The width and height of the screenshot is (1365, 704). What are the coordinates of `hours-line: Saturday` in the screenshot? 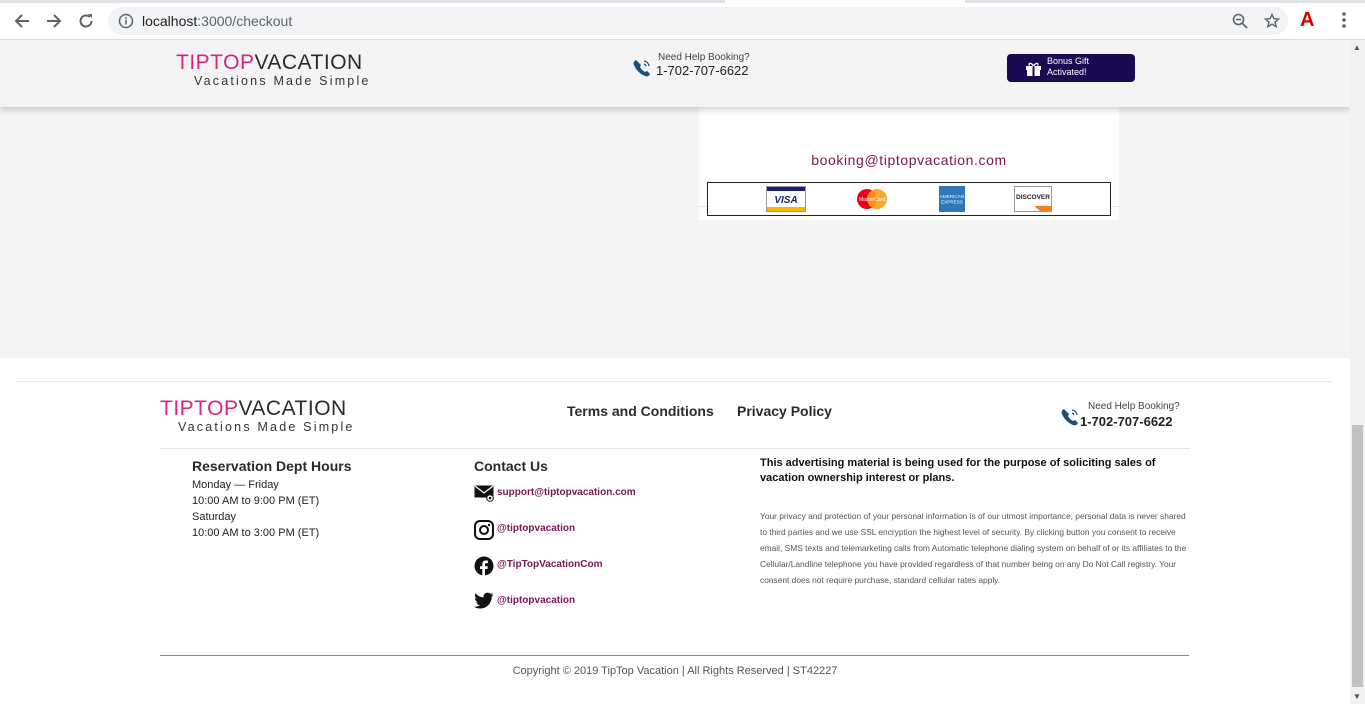 It's located at (214, 517).